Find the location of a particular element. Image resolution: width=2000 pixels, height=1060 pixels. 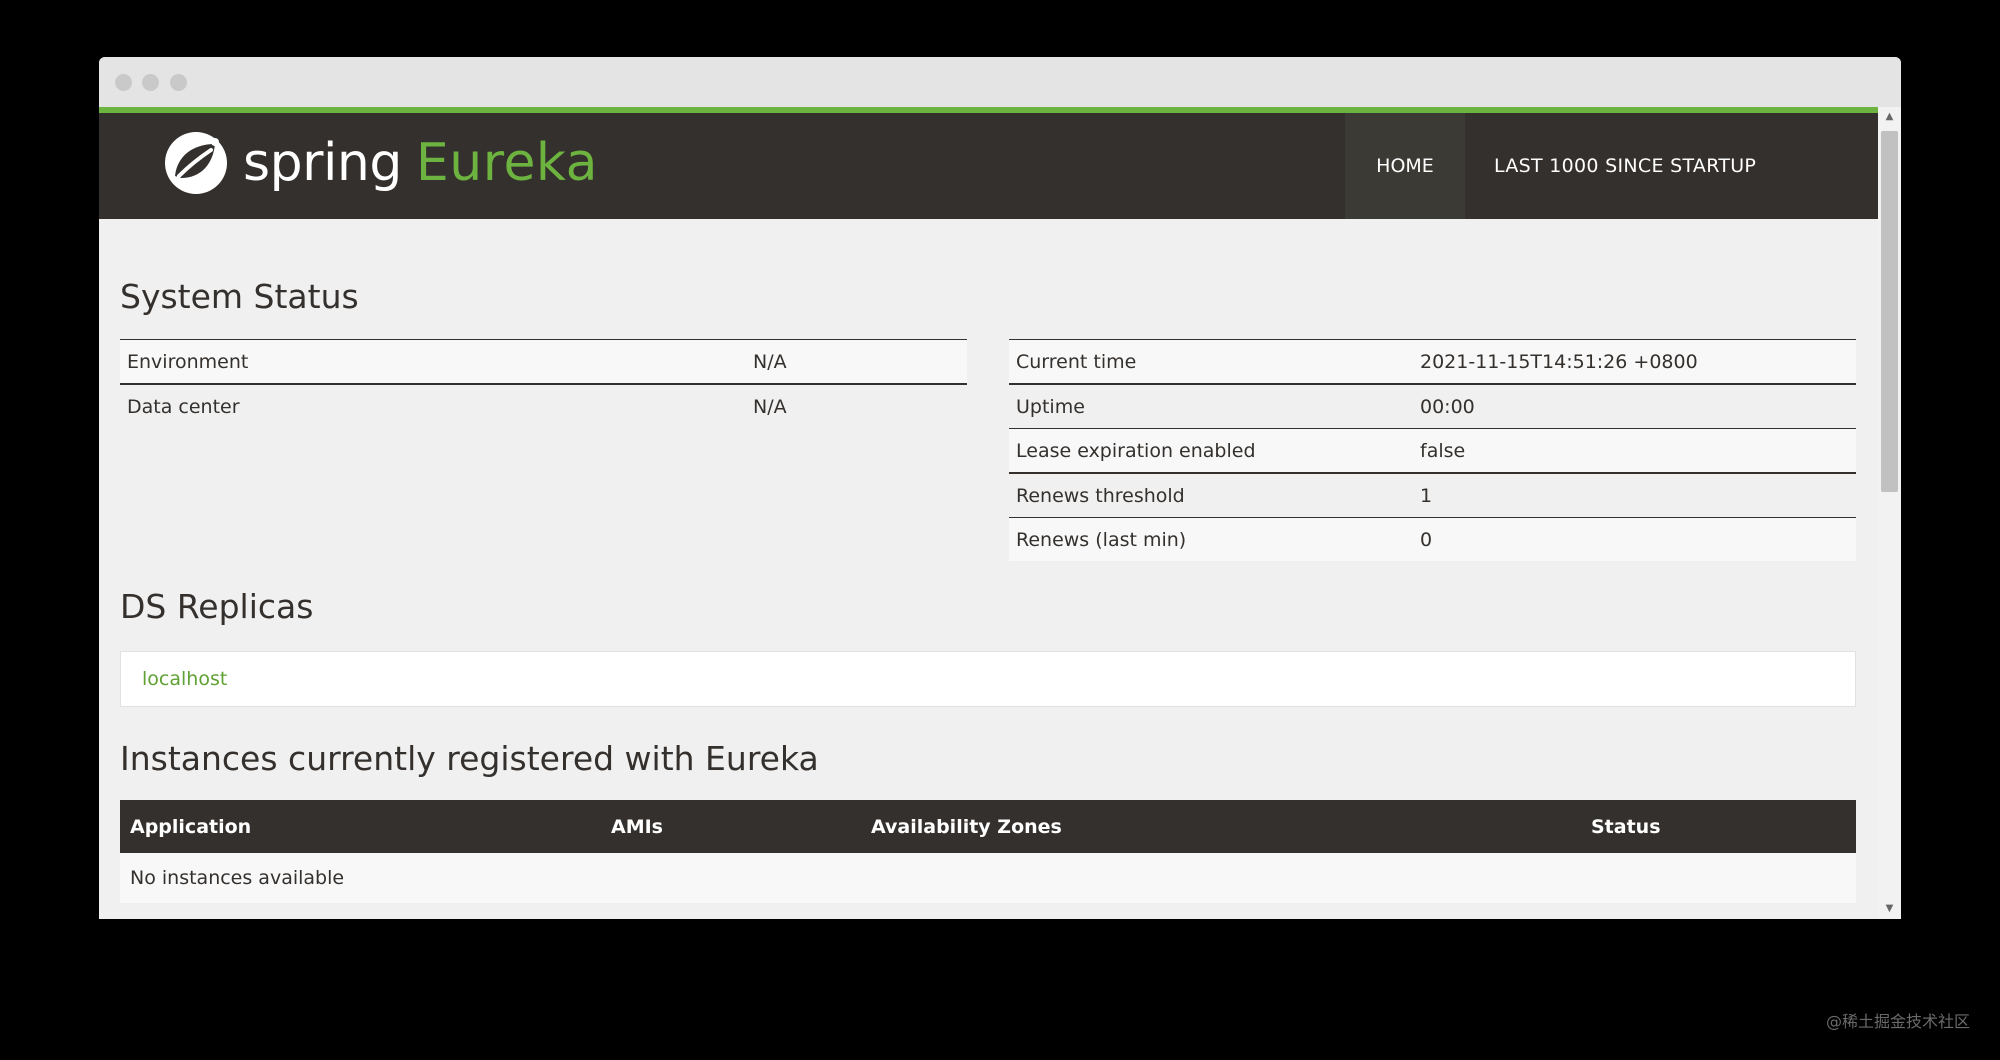

nav-home-link: HOME is located at coordinates (1405, 166).